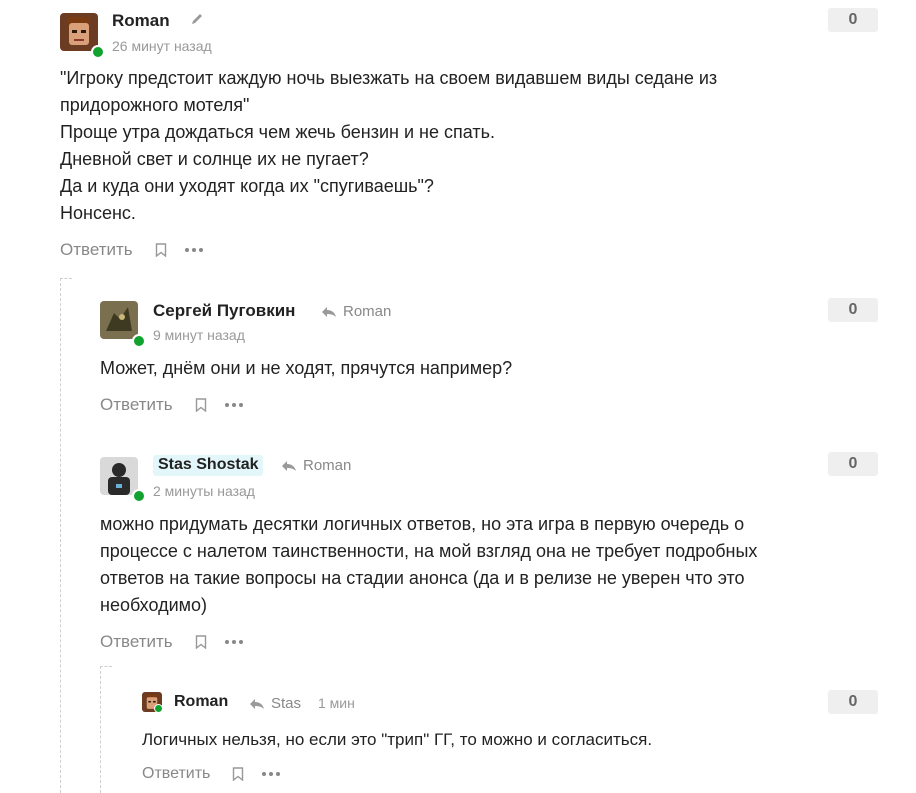 Image resolution: width=916 pixels, height=793 pixels. Describe the element at coordinates (214, 159) in the screenshot. I see `comment-text-line: Дневной свет и солнце их не пугает?` at that location.